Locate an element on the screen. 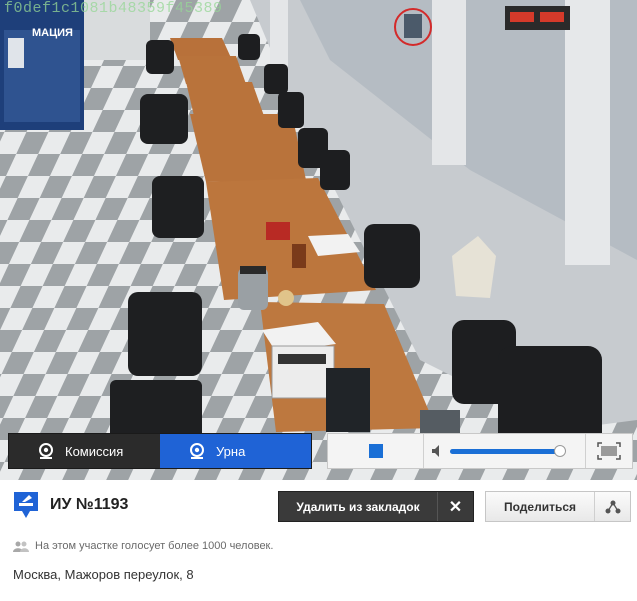 This screenshot has width=637, height=601. commission-camera-label: Комиссия is located at coordinates (94, 451).